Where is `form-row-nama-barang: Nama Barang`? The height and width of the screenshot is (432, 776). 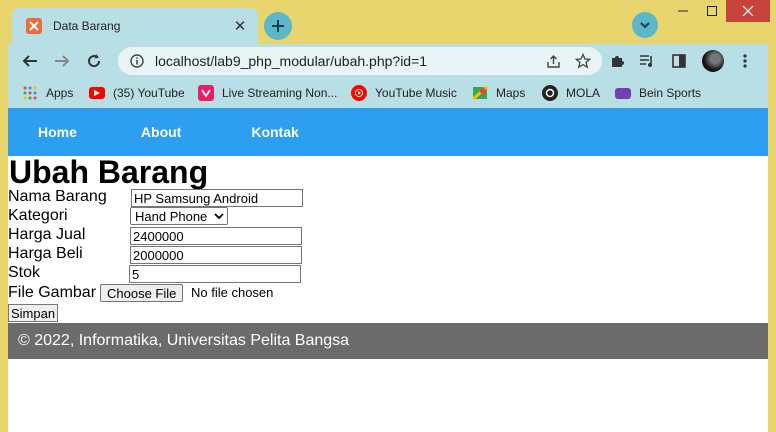 form-row-nama-barang: Nama Barang is located at coordinates (388, 197).